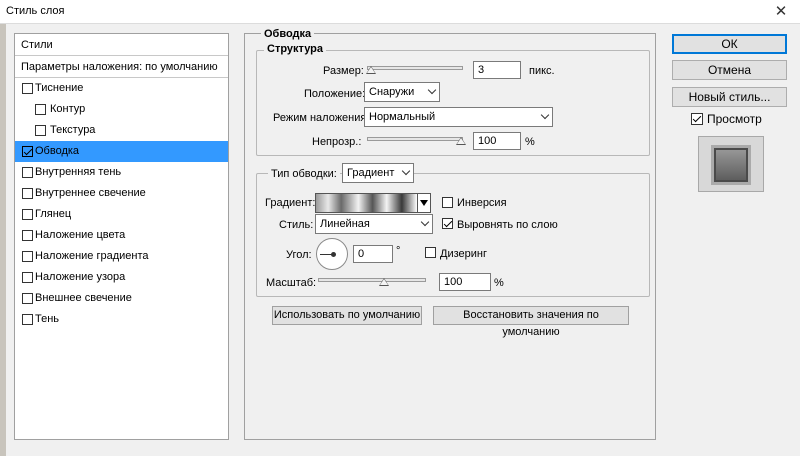 Image resolution: width=800 pixels, height=456 pixels. Describe the element at coordinates (371, 173) in the screenshot. I see `fill-type-value: Градиент` at that location.